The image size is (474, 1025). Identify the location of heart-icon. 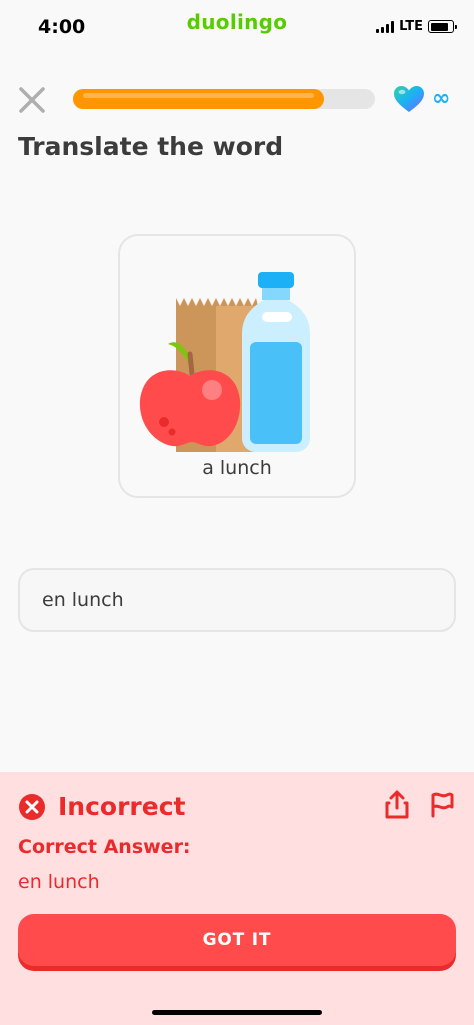
(409, 99).